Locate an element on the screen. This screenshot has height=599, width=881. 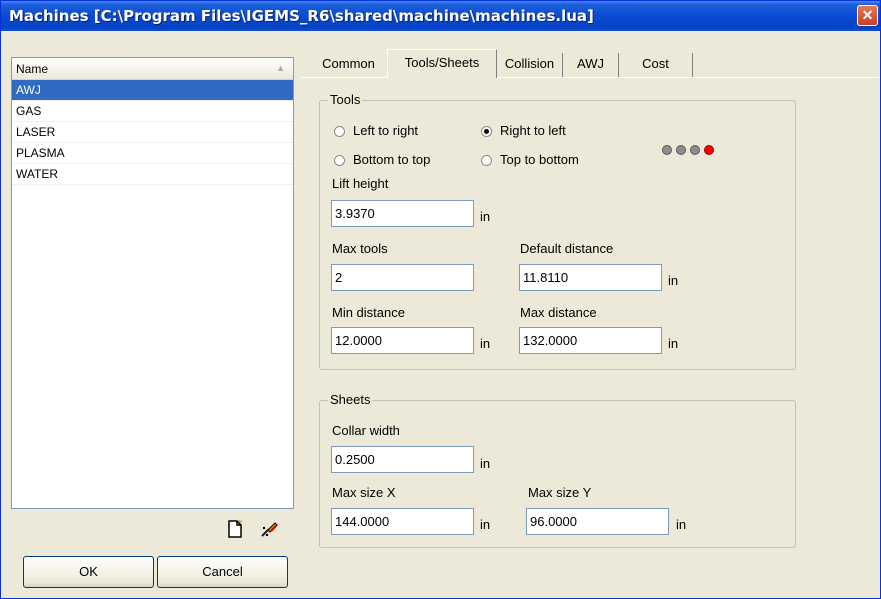
collar-width-unit: in is located at coordinates (485, 463).